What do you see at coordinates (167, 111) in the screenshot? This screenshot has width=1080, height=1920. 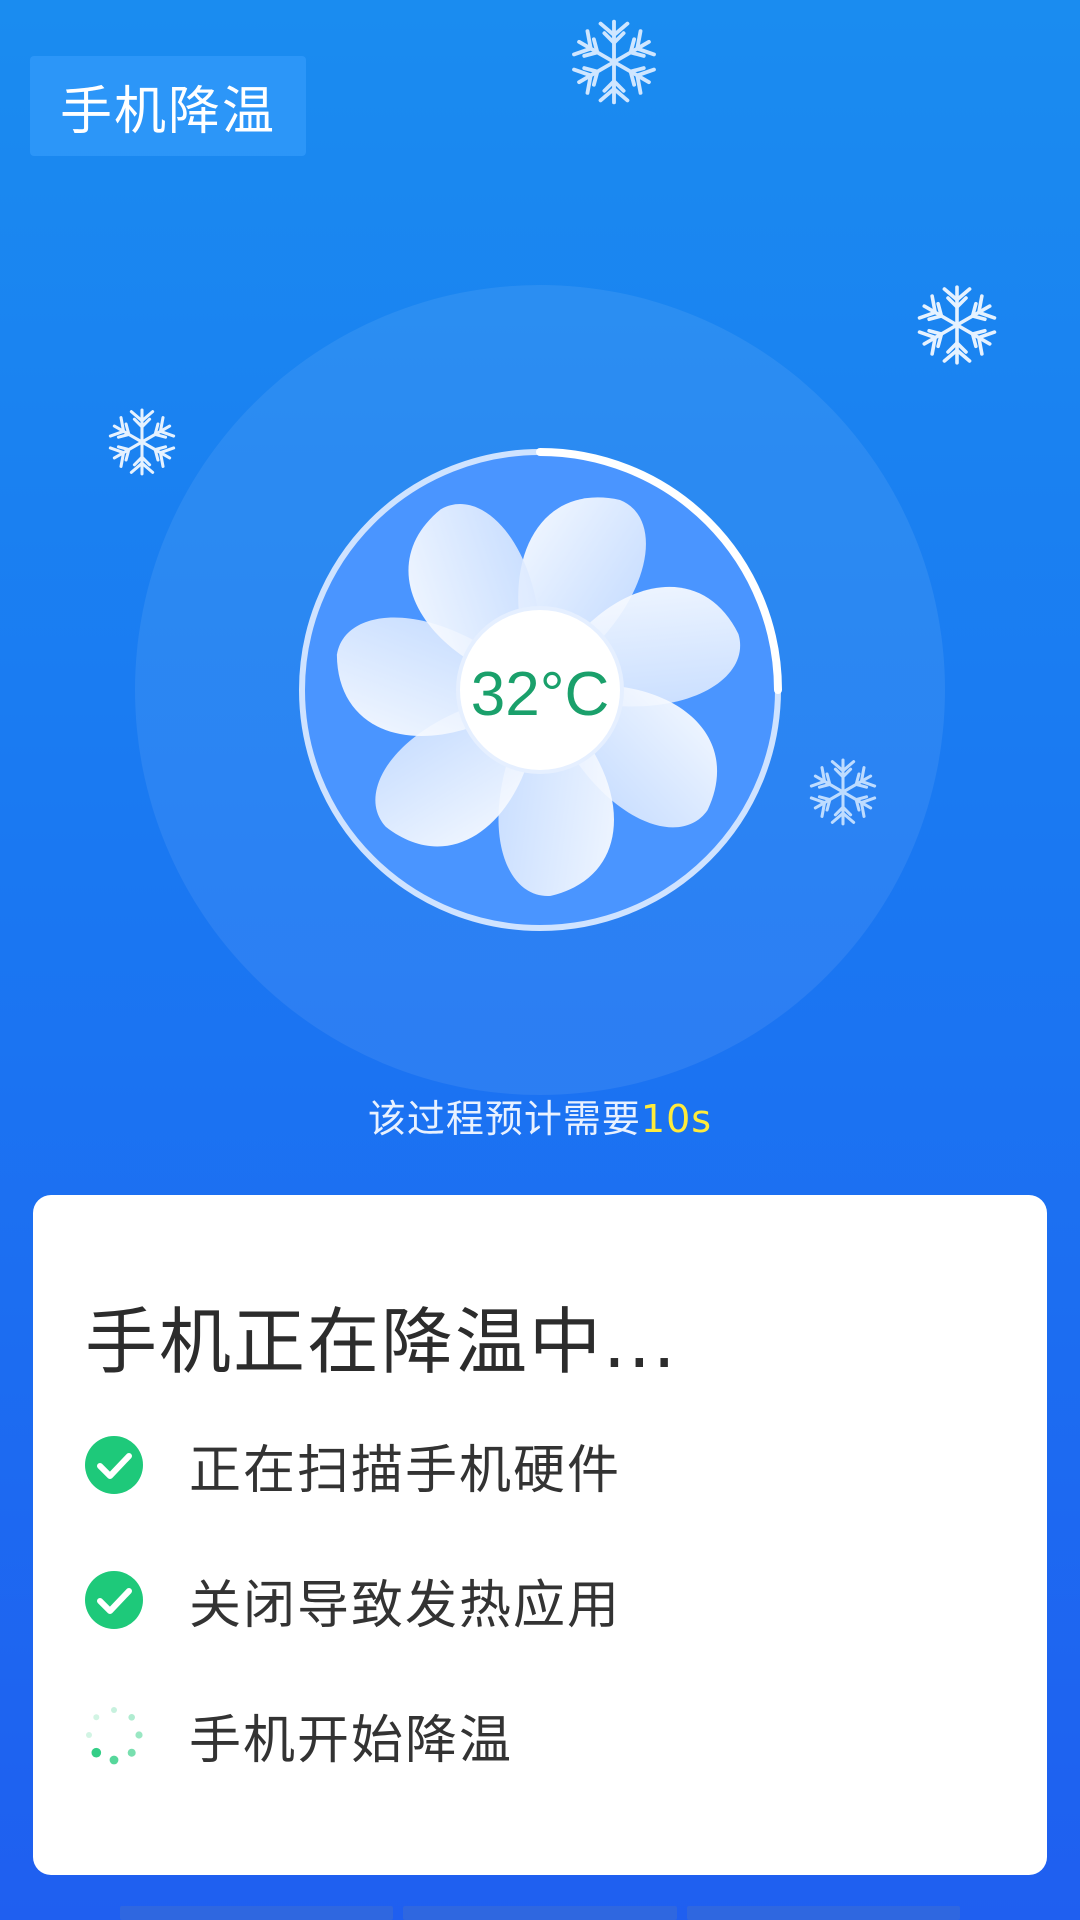 I see `page-title: 手机降温` at bounding box center [167, 111].